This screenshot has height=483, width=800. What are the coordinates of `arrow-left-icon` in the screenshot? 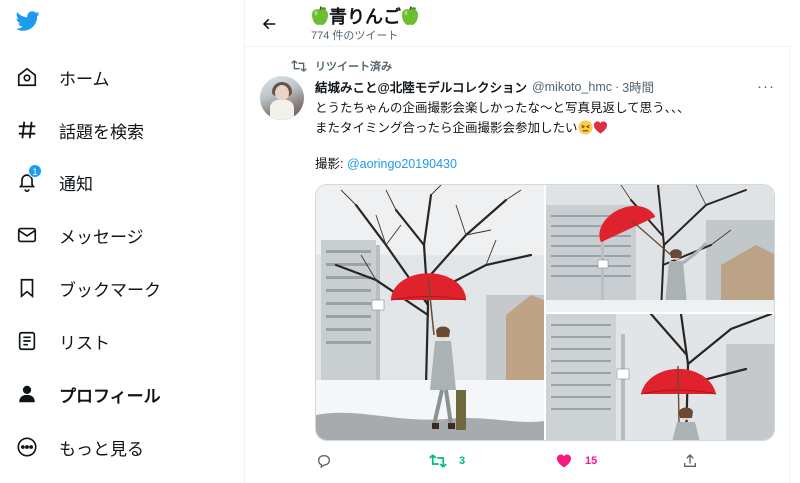 It's located at (269, 24).